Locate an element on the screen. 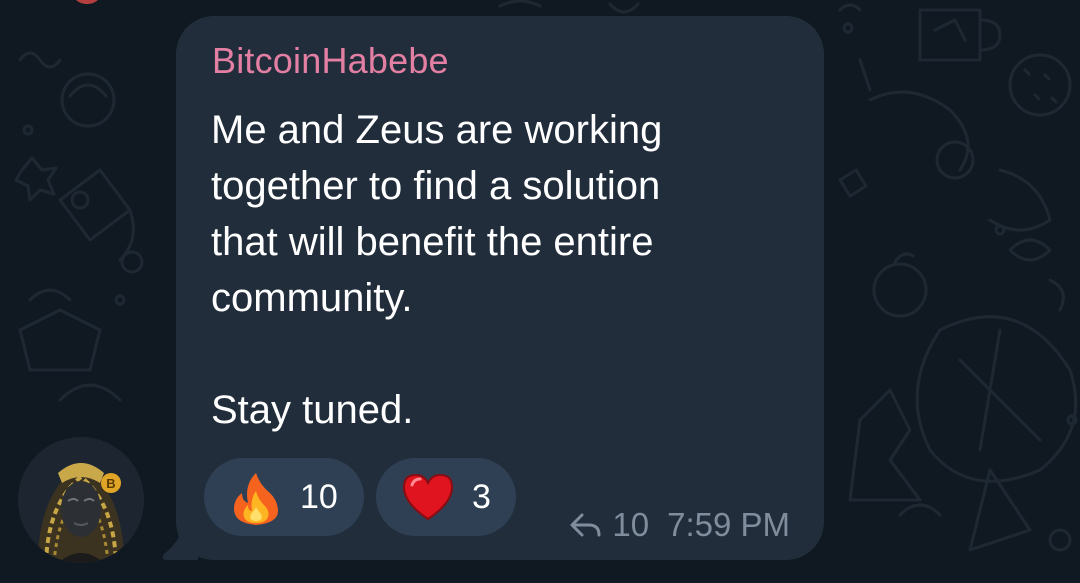  fire-icon is located at coordinates (256, 499).